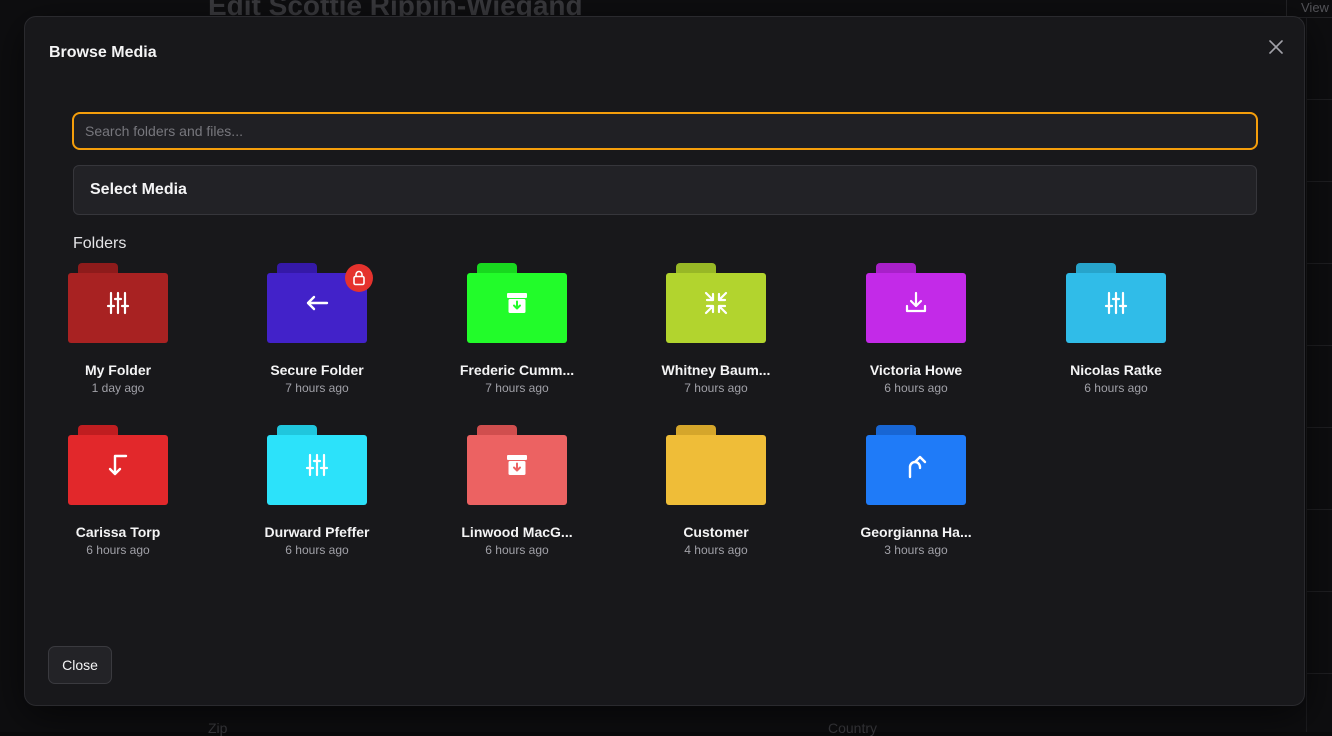  I want to click on folders-section-label: Folders, so click(99, 244).